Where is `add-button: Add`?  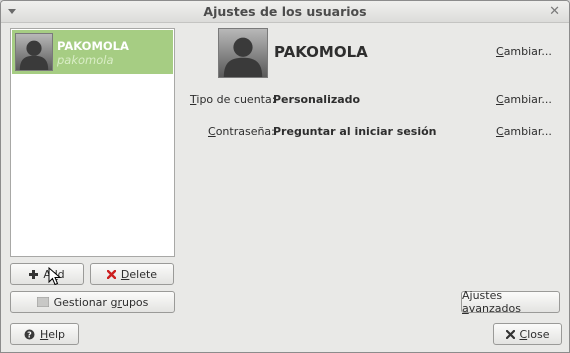
add-button: Add is located at coordinates (47, 274).